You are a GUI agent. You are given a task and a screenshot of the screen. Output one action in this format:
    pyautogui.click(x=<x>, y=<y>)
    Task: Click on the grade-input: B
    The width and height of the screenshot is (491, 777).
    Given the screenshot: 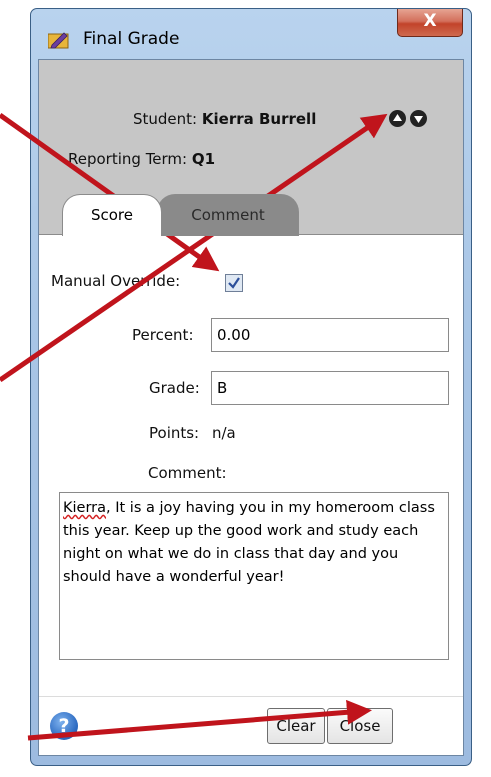 What is the action you would take?
    pyautogui.click(x=330, y=388)
    